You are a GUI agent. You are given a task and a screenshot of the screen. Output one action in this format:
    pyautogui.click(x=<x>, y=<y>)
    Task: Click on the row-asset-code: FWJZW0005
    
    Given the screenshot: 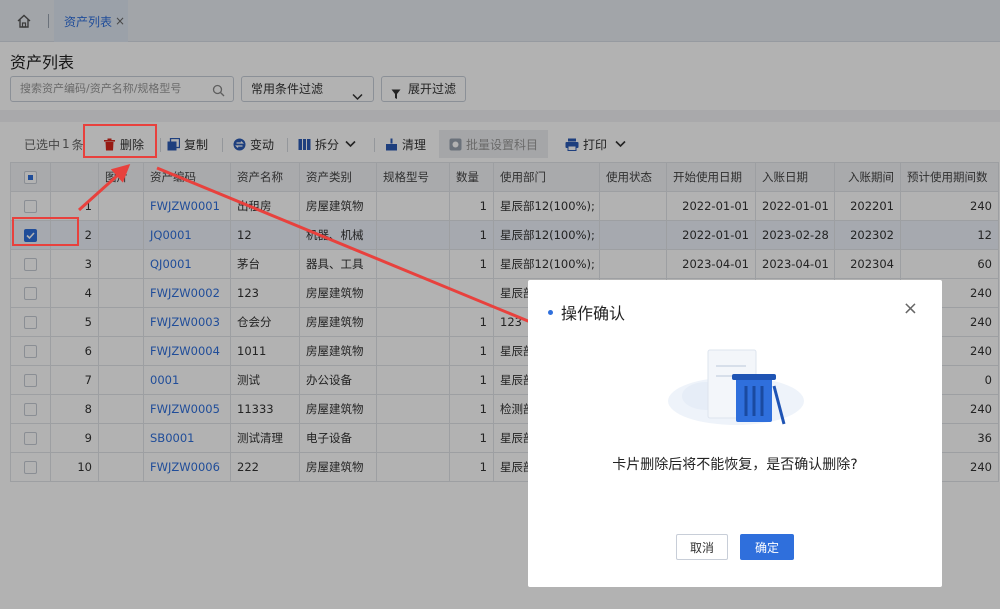 What is the action you would take?
    pyautogui.click(x=187, y=409)
    